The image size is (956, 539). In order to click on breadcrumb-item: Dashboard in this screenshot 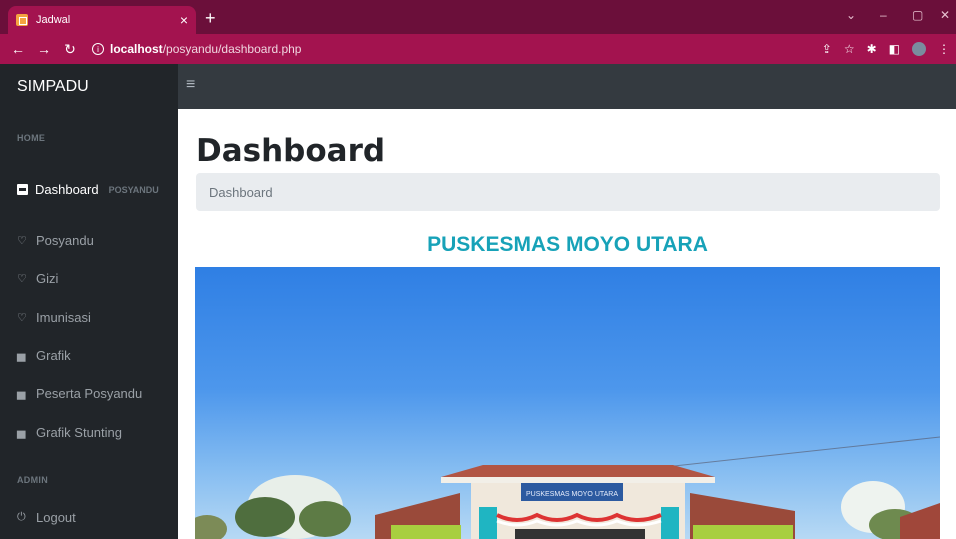, I will do `click(241, 192)`.